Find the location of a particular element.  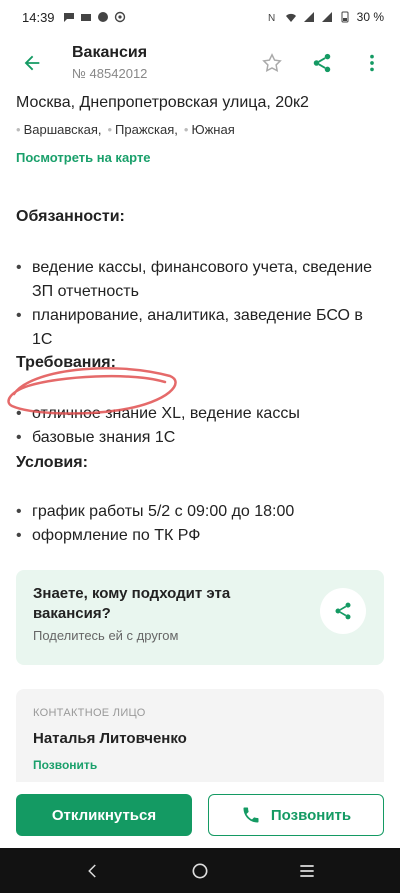

arrow-back-icon is located at coordinates (32, 63).